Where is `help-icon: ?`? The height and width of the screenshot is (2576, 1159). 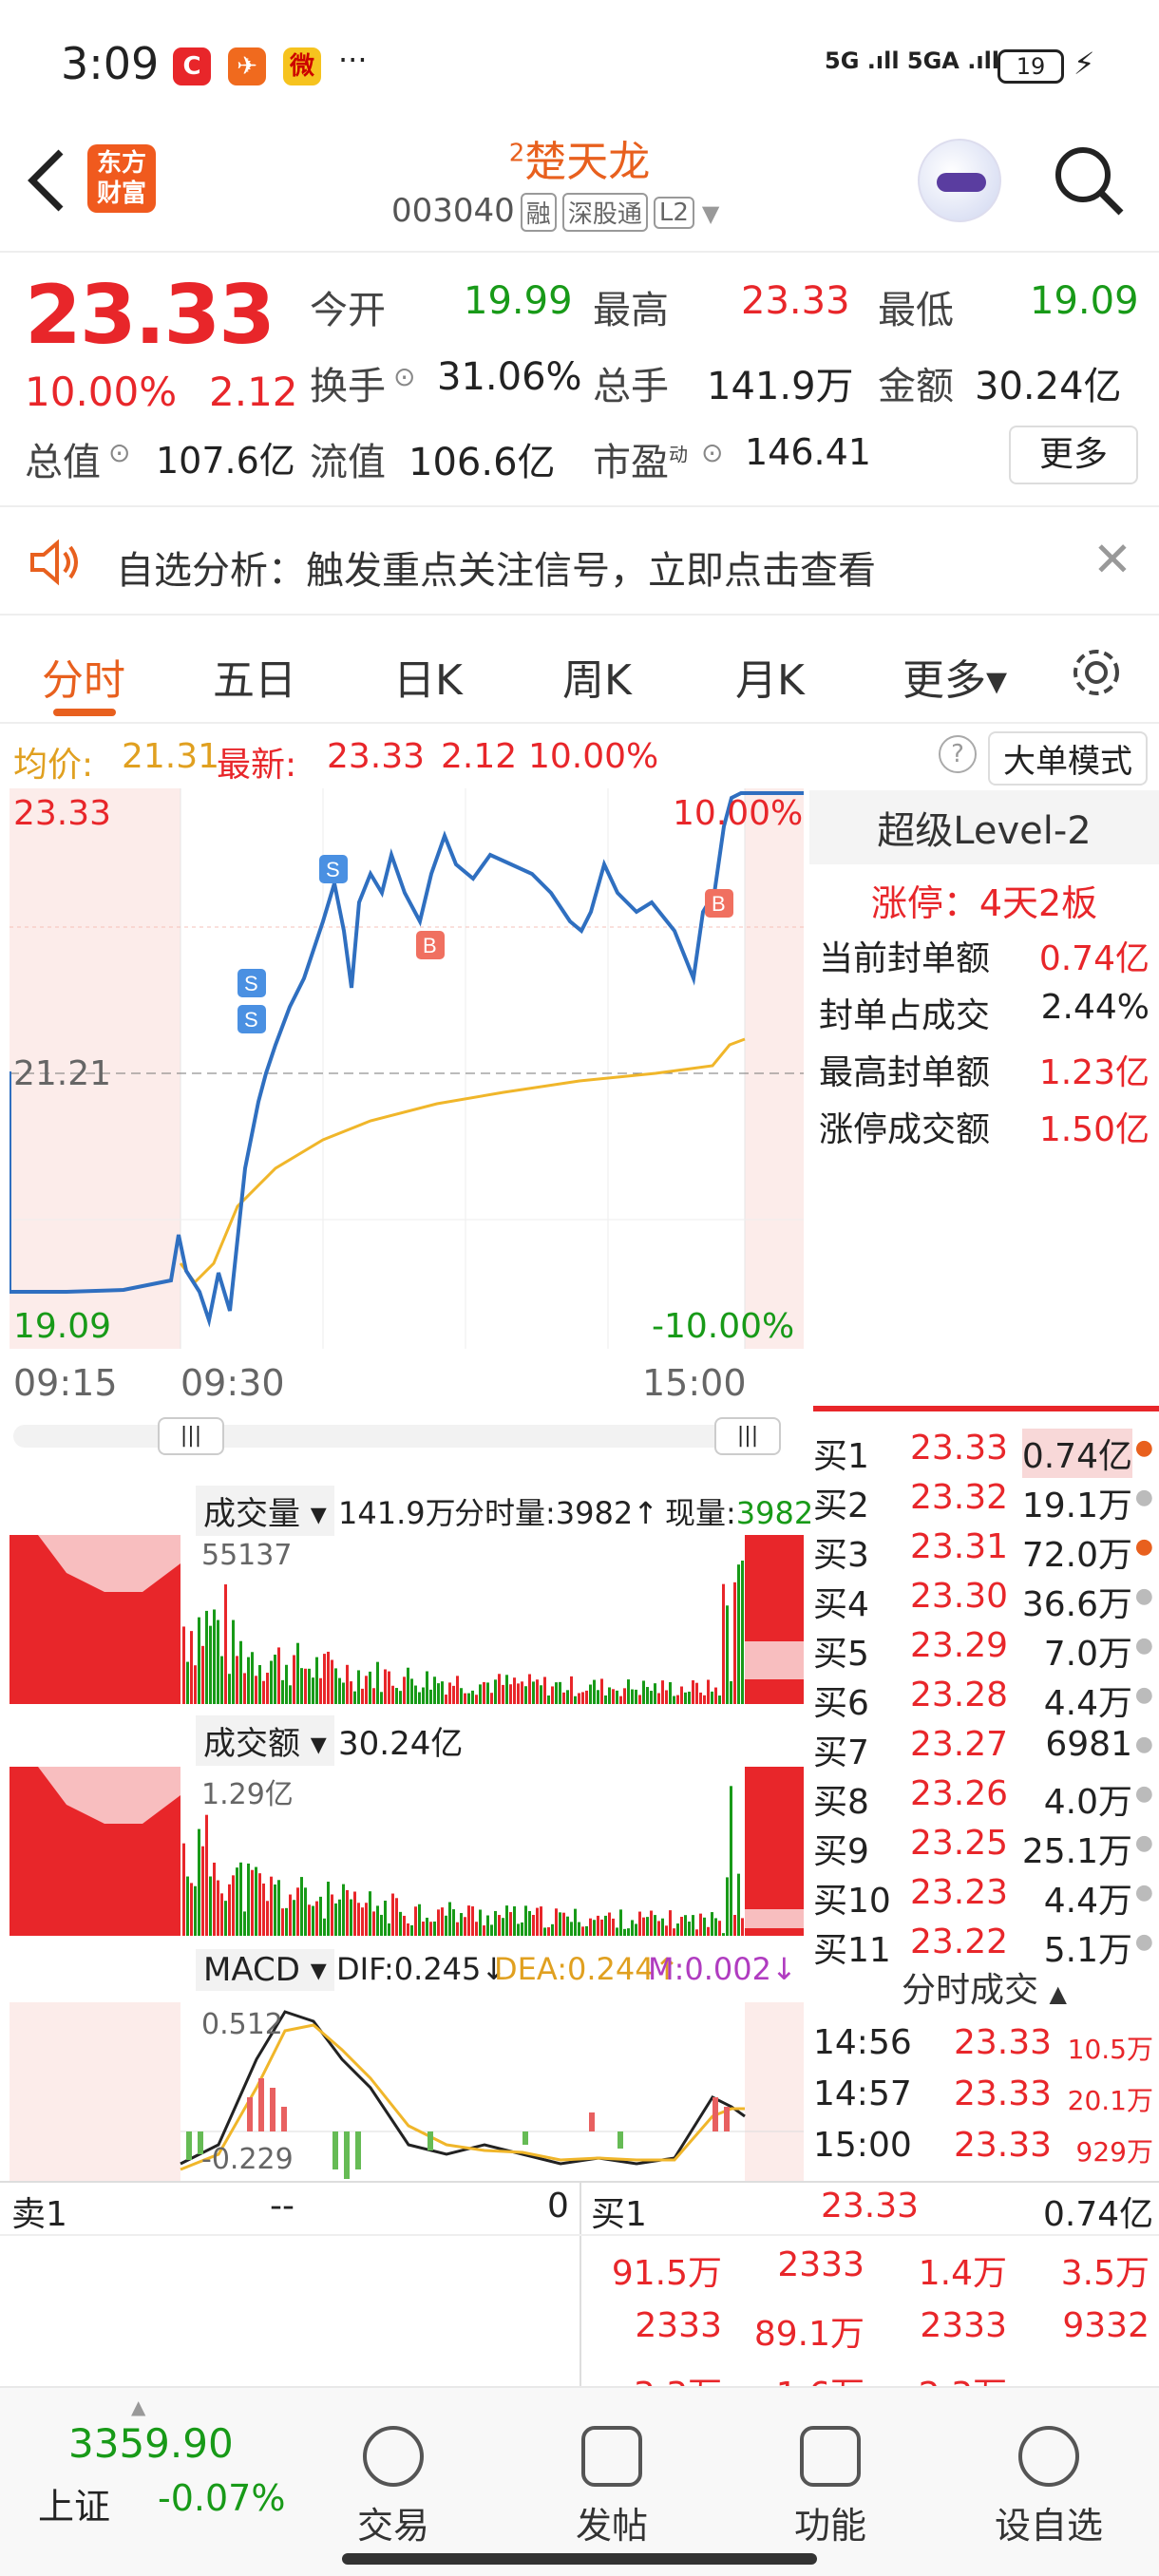 help-icon: ? is located at coordinates (958, 754).